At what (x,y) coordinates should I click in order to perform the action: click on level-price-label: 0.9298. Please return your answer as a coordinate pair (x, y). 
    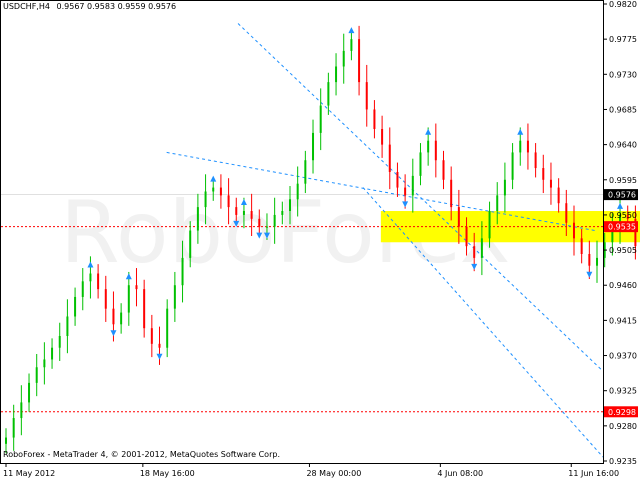
    Looking at the image, I should click on (622, 412).